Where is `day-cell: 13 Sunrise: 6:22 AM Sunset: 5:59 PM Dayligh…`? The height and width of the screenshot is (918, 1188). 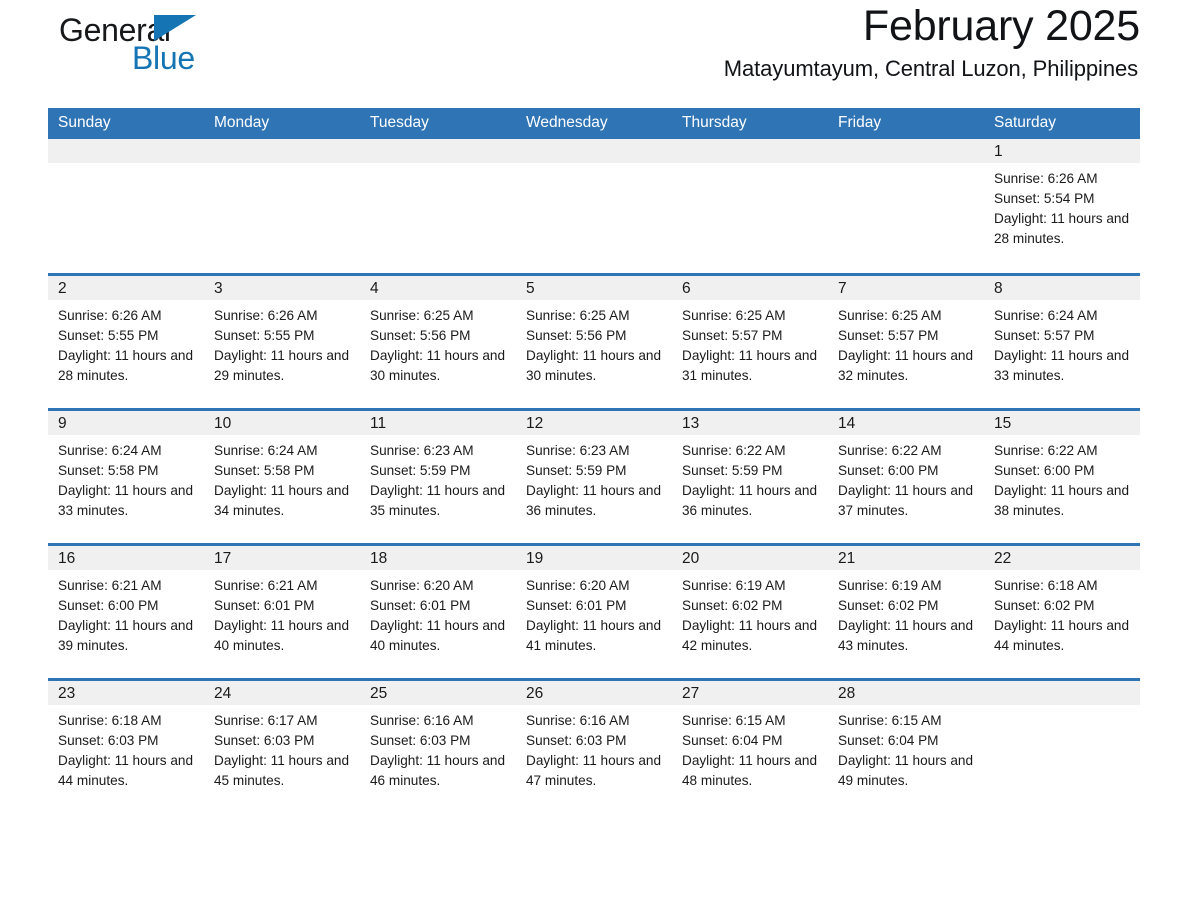
day-cell: 13 Sunrise: 6:22 AM Sunset: 5:59 PM Dayligh… is located at coordinates (750, 475).